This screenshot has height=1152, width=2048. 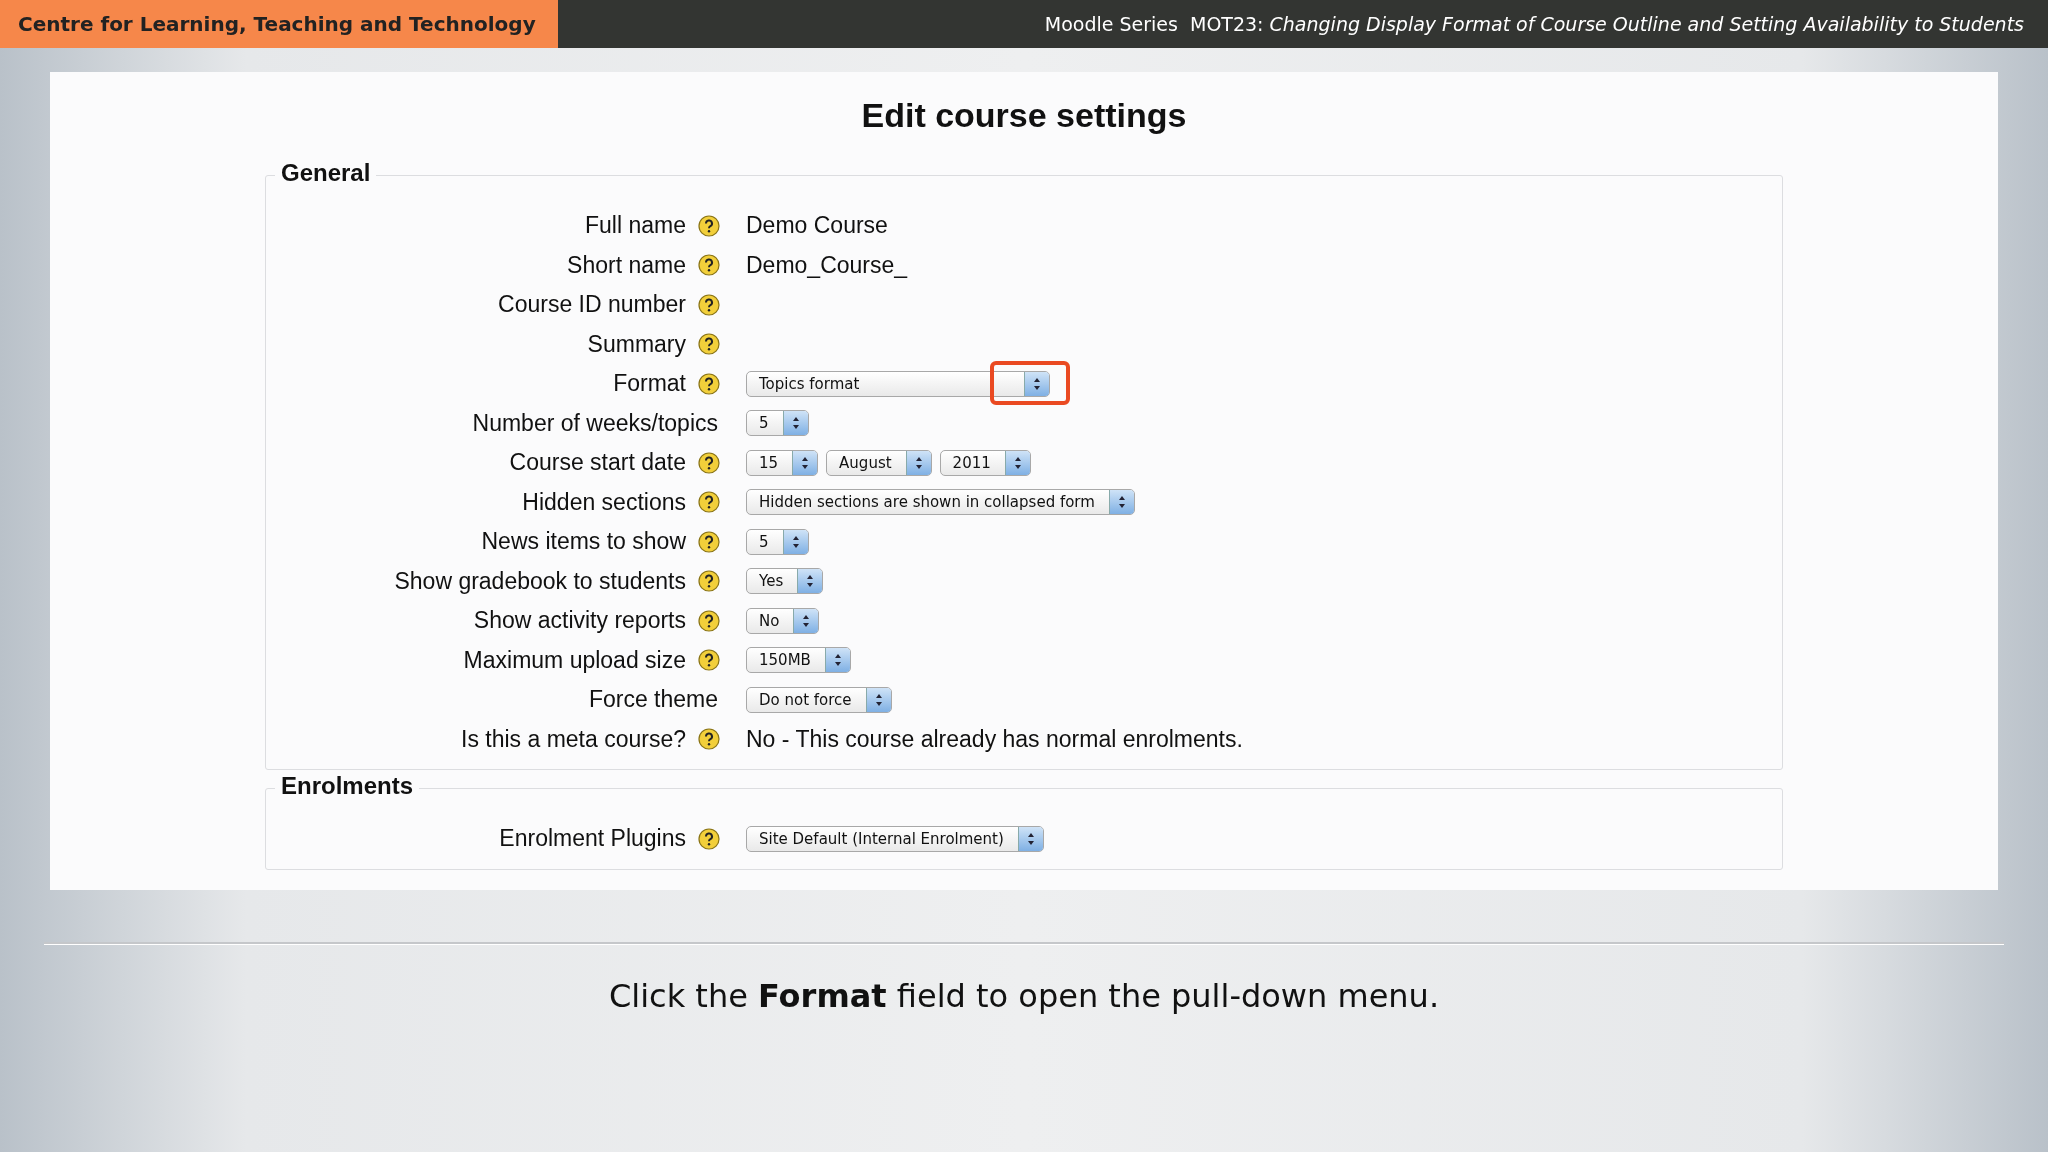 I want to click on series-title: Moodle Series MOT23: Changing Display Format of Course Outline and Setting Availability to Students, so click(x=1534, y=24).